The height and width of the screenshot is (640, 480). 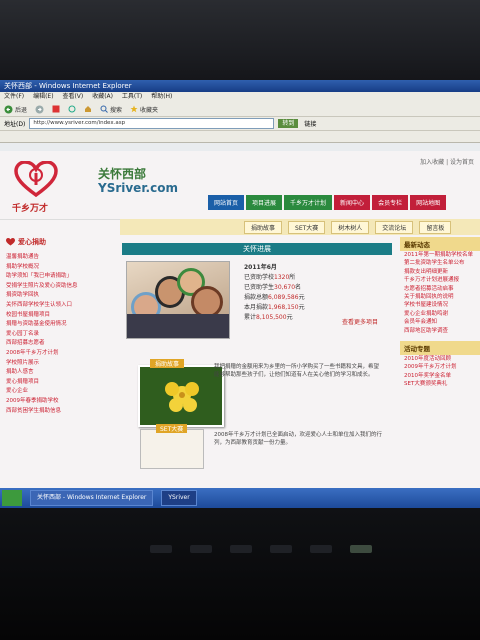 What do you see at coordinates (152, 123) in the screenshot?
I see `address-input: http://www.ysriver.com/index.asp` at bounding box center [152, 123].